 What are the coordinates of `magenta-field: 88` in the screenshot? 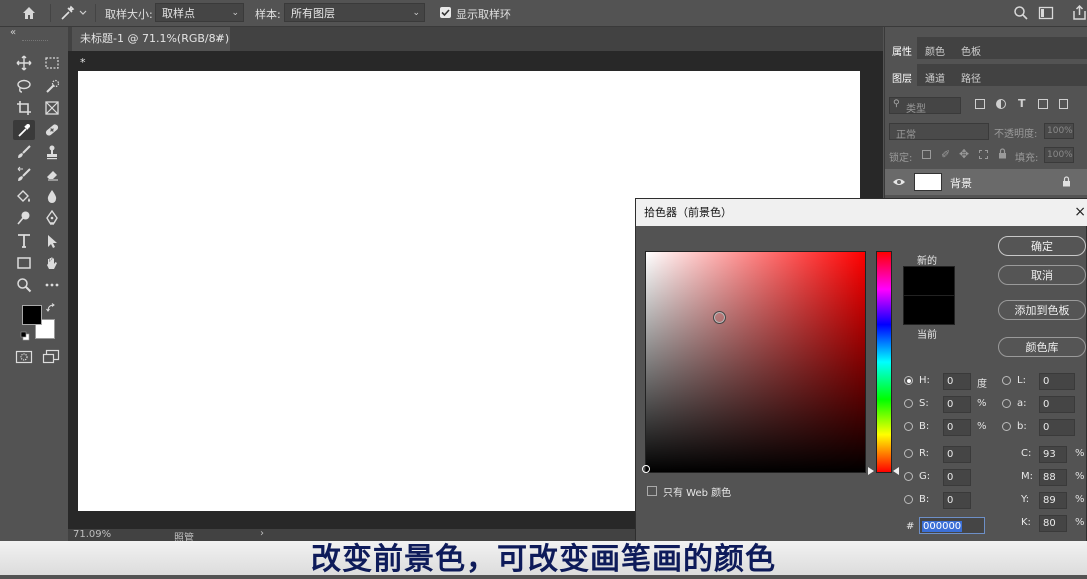 It's located at (1053, 477).